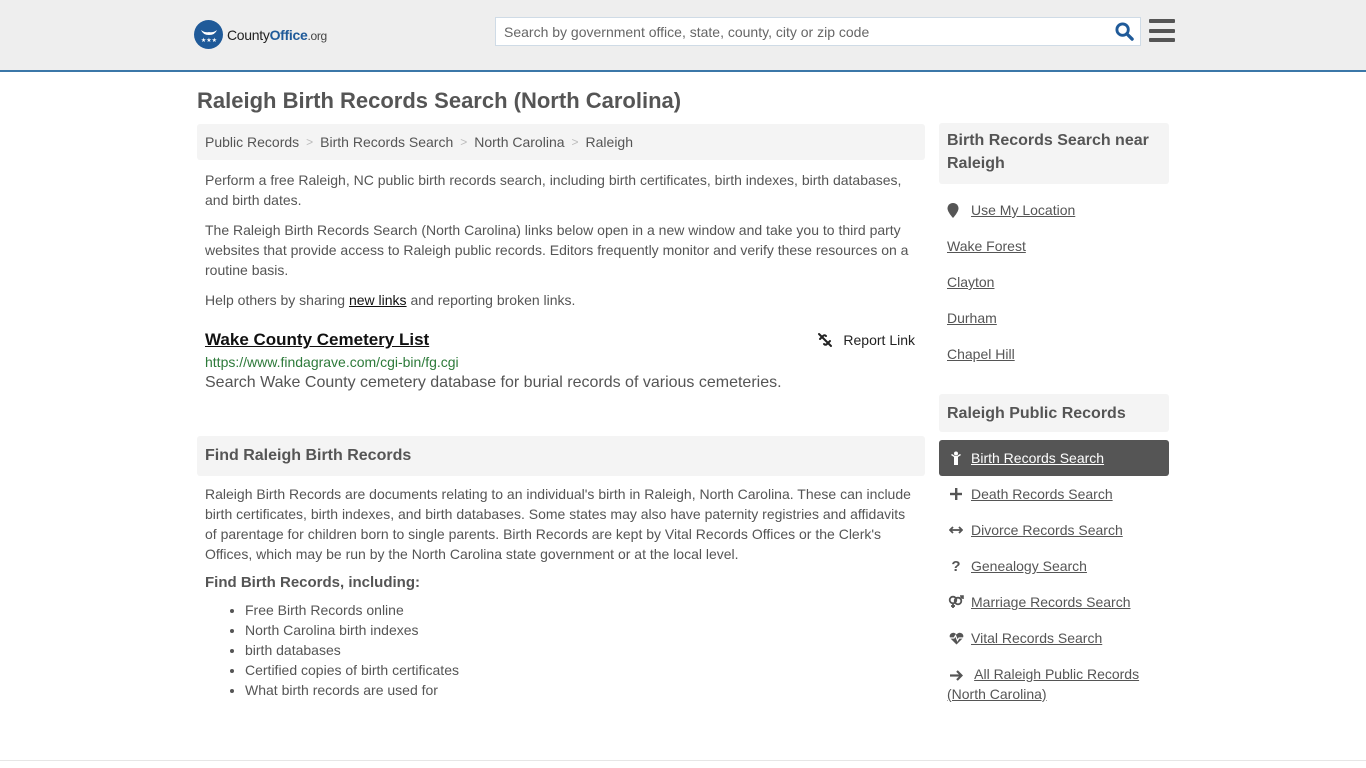 This screenshot has height=768, width=1366. I want to click on sidebar-item-vital-records: Vital Records Search, so click(1054, 638).